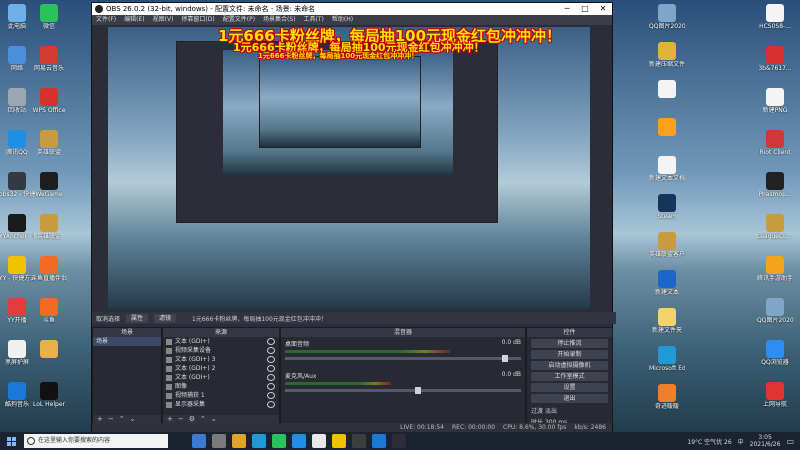 This screenshot has height=450, width=800. I want to click on language-indicator: 中, so click(741, 441).